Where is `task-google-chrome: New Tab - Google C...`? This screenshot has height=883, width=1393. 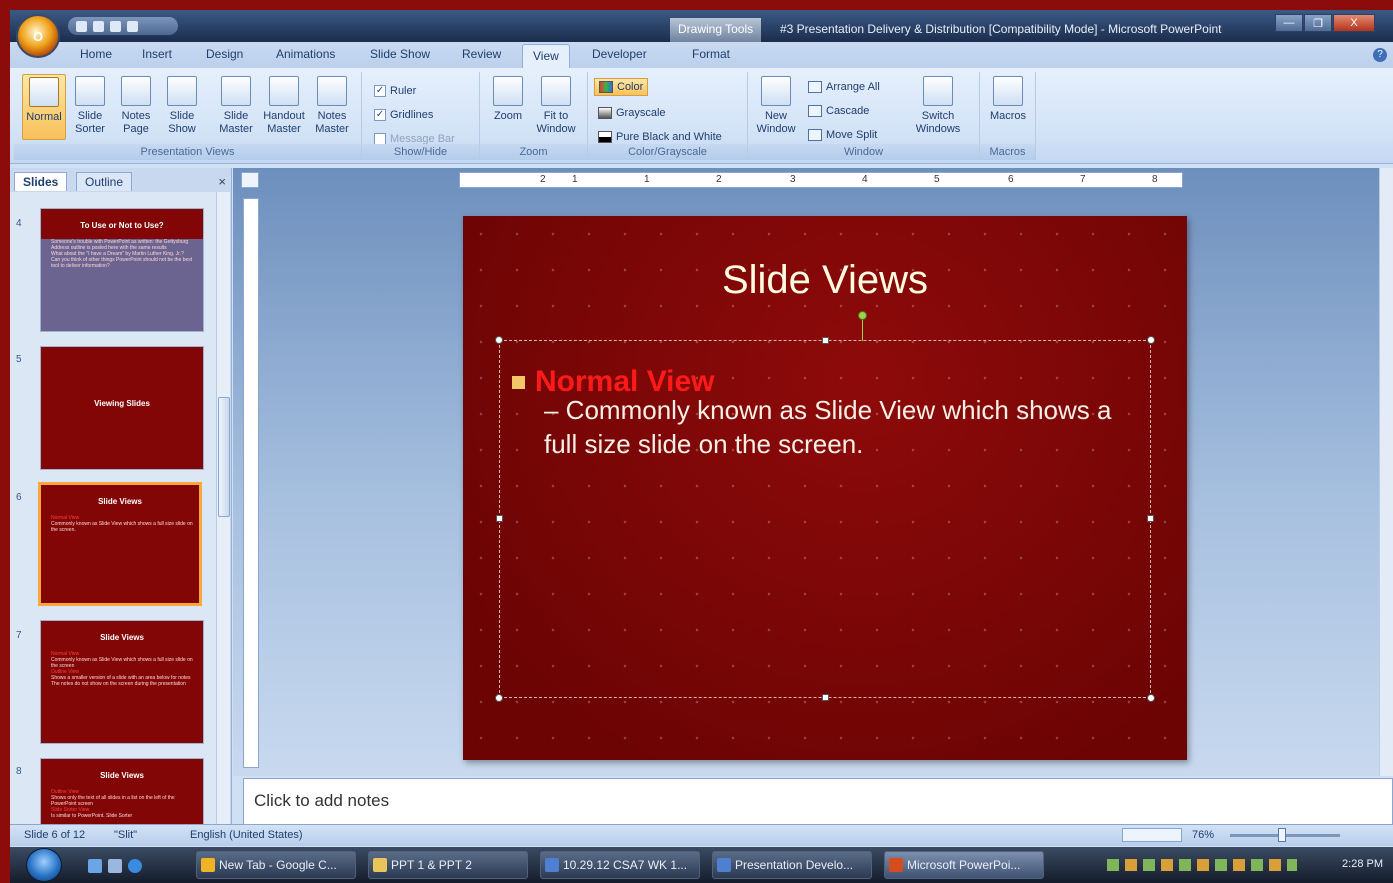
task-google-chrome: New Tab - Google C... is located at coordinates (276, 865).